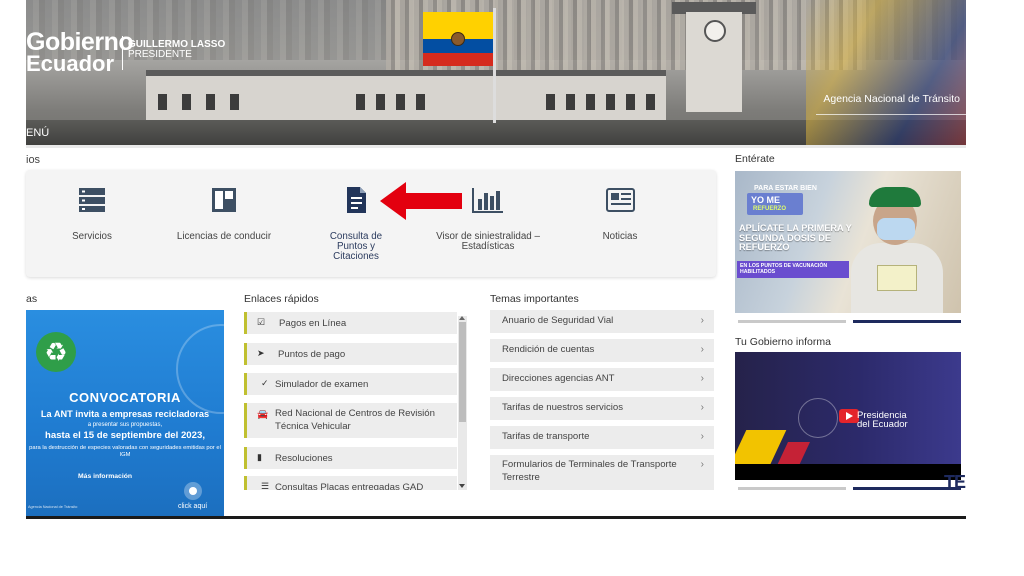 The image size is (1024, 576). Describe the element at coordinates (56, 352) in the screenshot. I see `recycle-icon: ♻` at that location.